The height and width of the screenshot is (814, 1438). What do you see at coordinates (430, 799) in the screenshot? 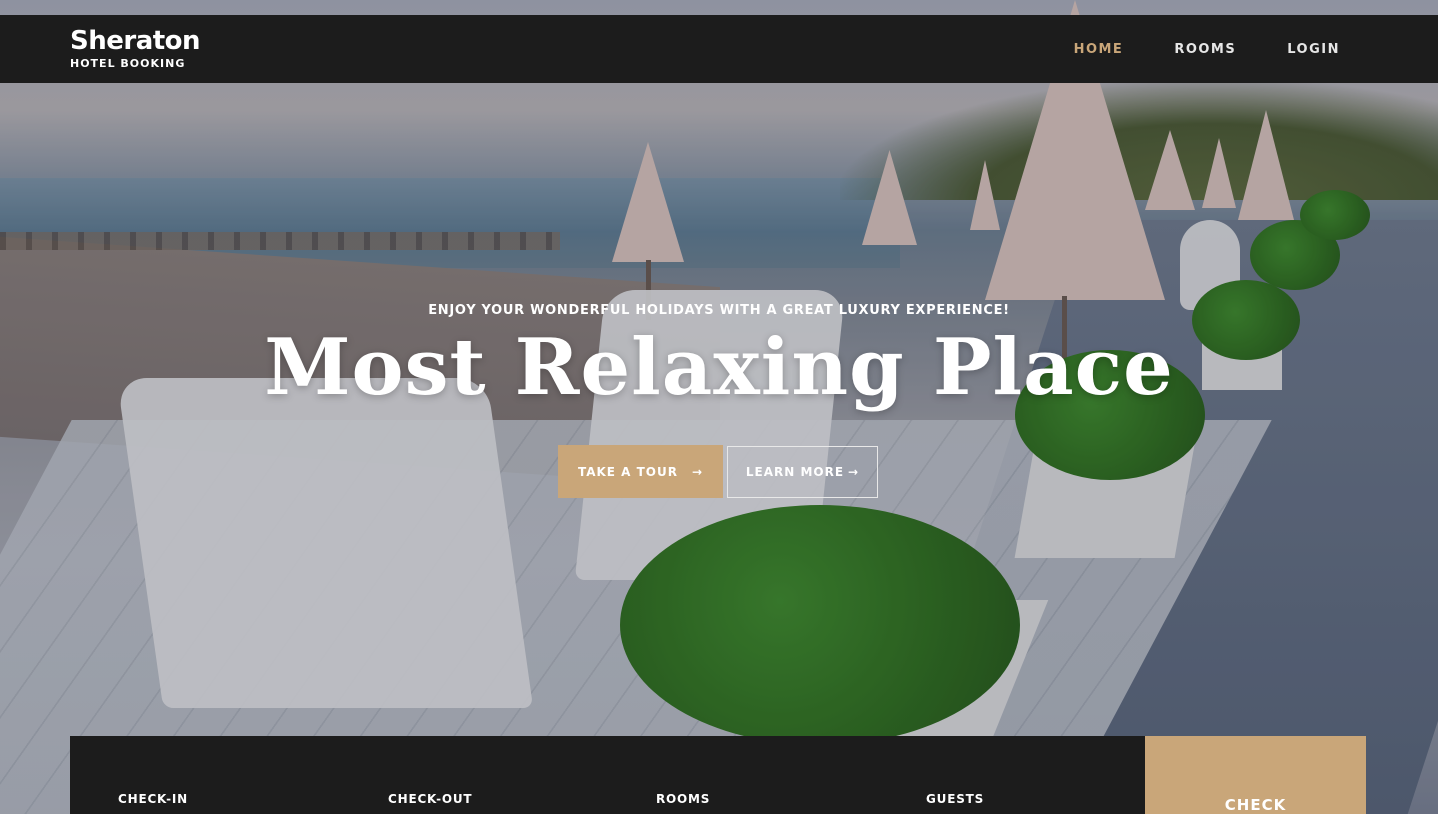
I see `check-out-field: CHECK-OUT` at bounding box center [430, 799].